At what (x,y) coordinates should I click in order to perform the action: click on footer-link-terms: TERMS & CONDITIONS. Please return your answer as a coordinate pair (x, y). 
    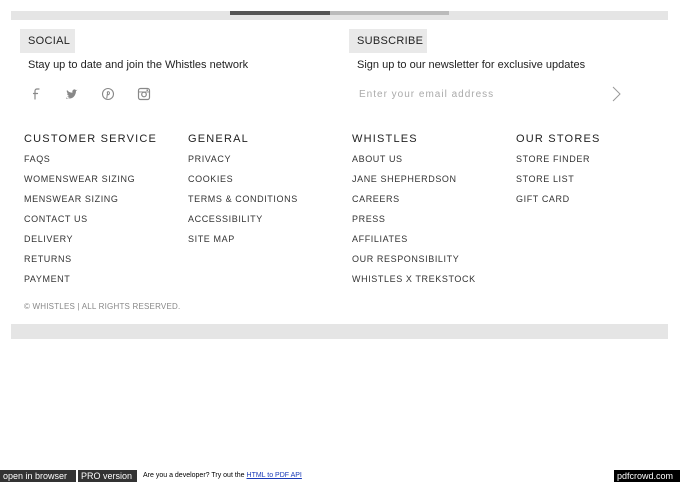
    Looking at the image, I should click on (243, 203).